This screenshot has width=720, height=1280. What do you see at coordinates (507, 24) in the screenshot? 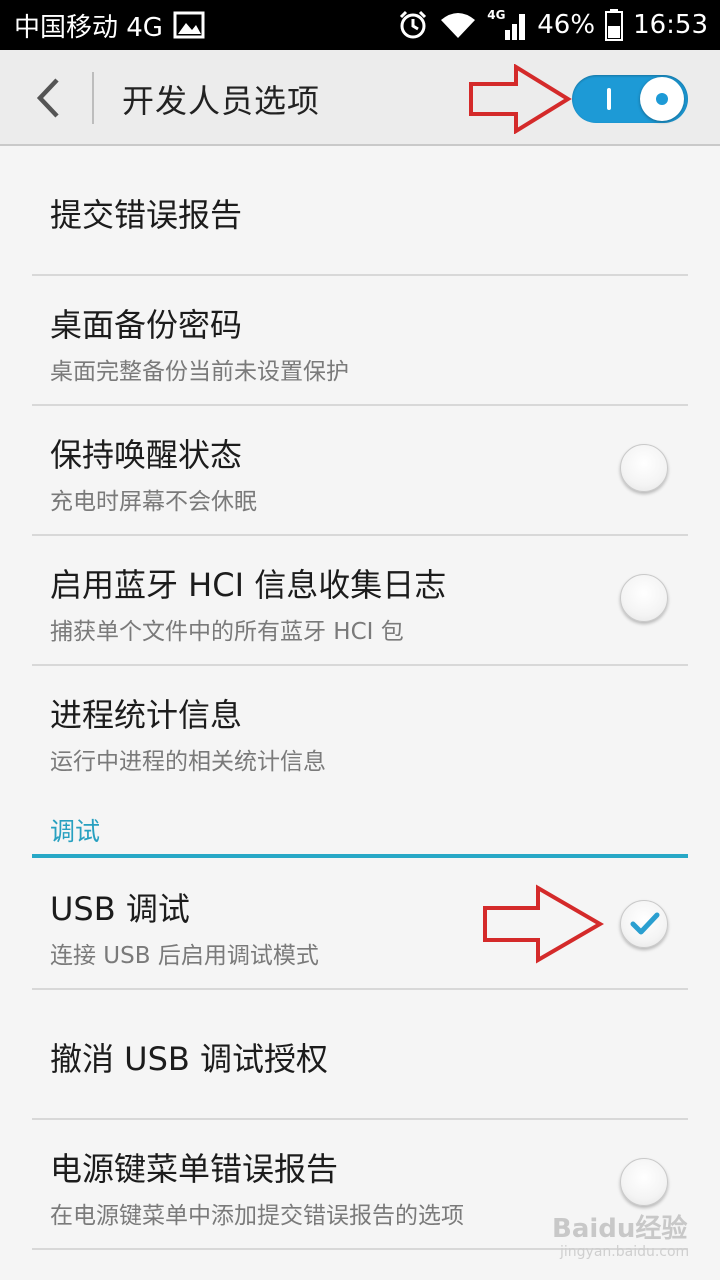
I see `signal-icon: 4G` at bounding box center [507, 24].